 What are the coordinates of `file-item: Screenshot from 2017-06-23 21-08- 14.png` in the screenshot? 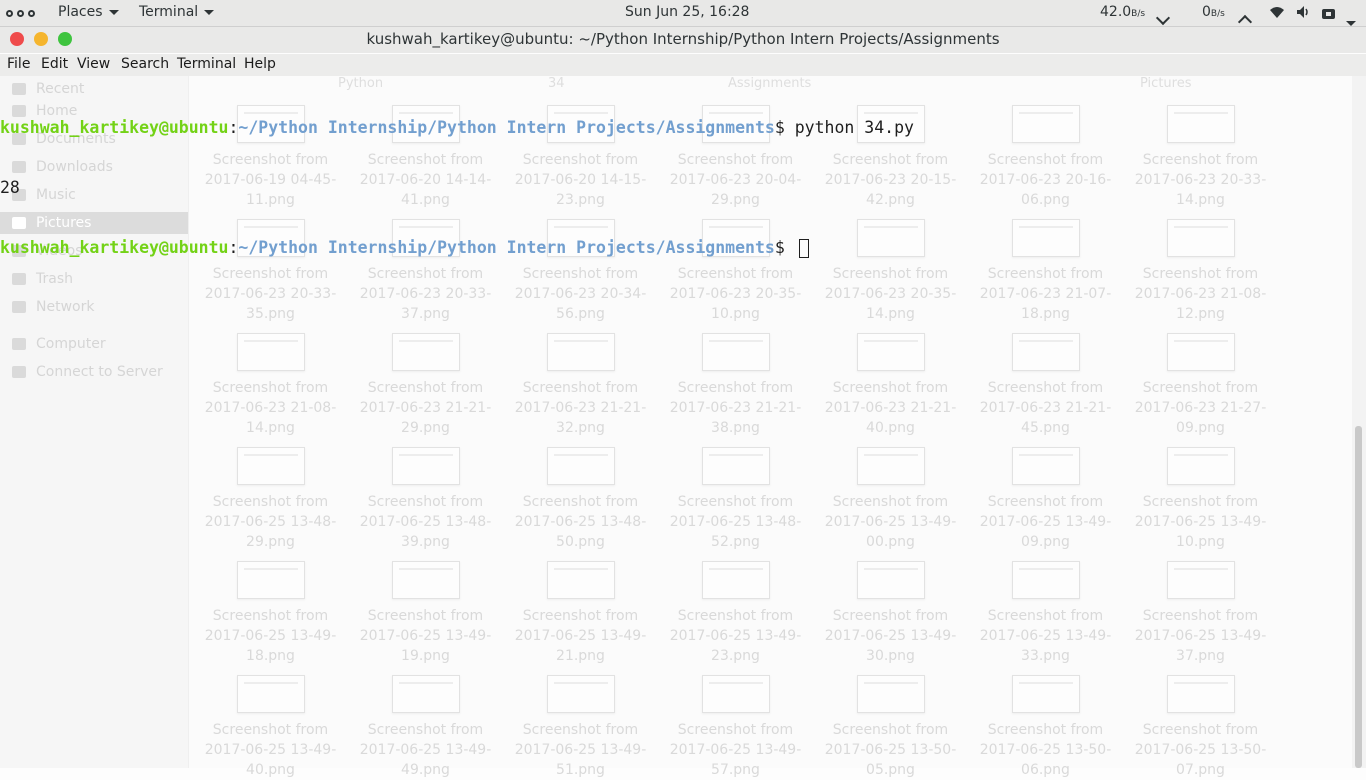 It's located at (270, 385).